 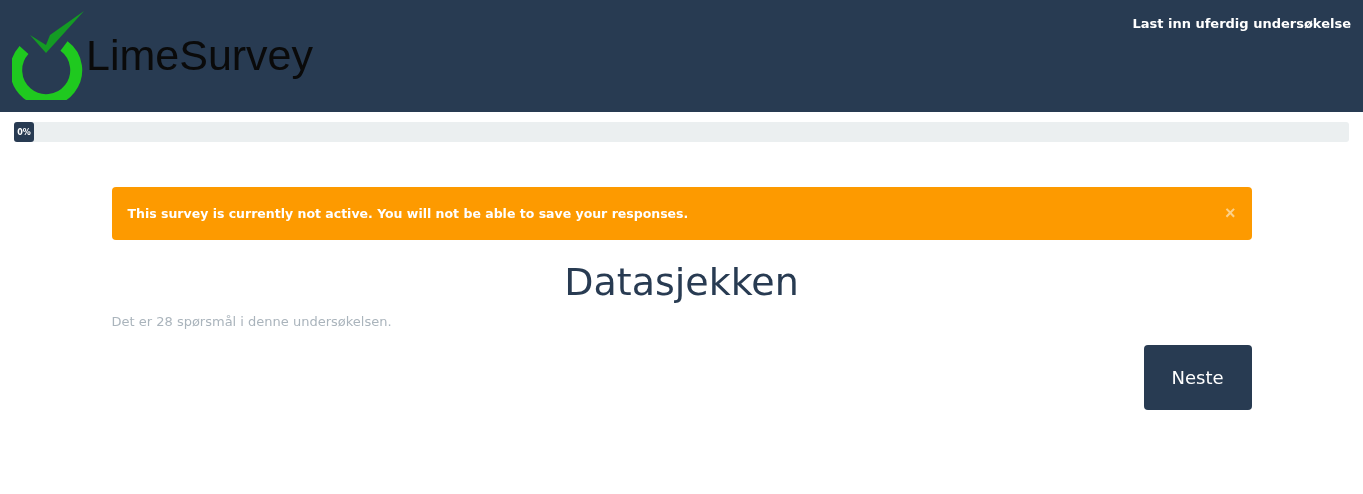 I want to click on survey-description: Det er 28 spørsmål i denne undersøkelsen., so click(x=252, y=321).